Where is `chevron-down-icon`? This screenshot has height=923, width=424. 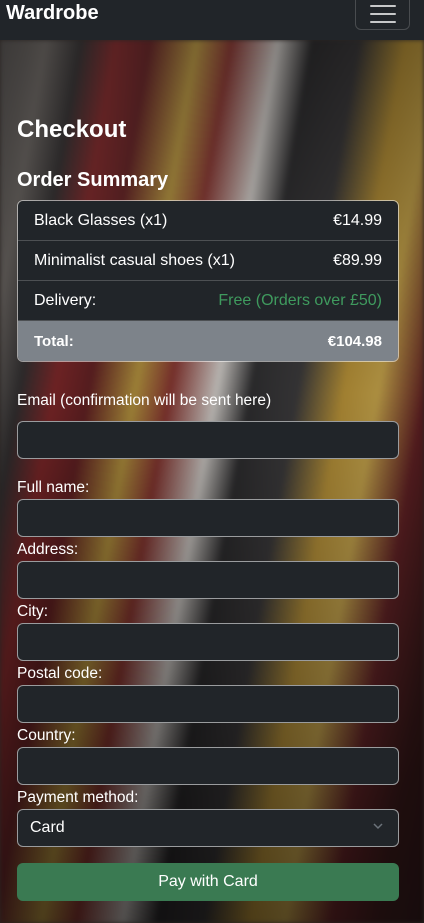
chevron-down-icon is located at coordinates (378, 826).